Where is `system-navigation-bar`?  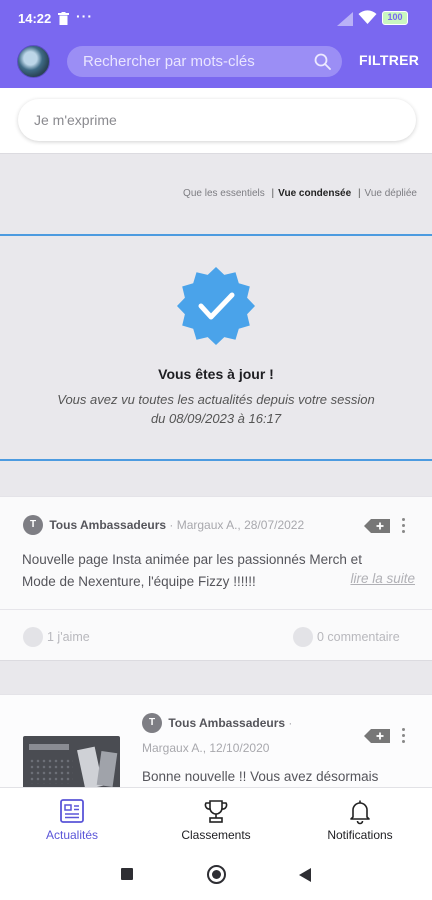 system-navigation-bar is located at coordinates (216, 875).